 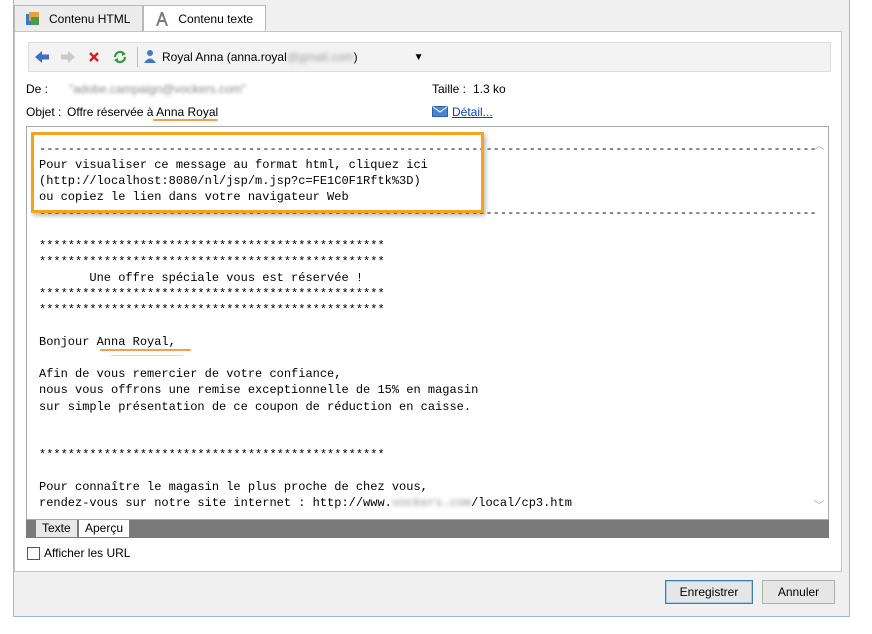 I want to click on show-urls-checkbox: Afficher les URL, so click(x=78, y=553).